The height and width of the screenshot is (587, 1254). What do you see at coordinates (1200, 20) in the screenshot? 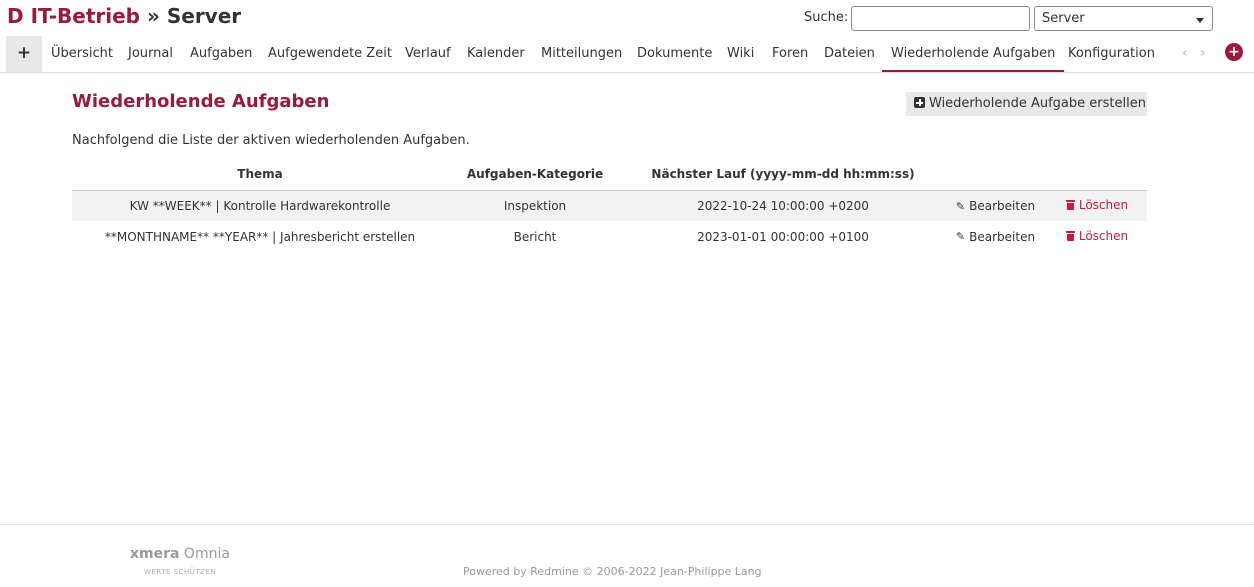
I see `chevron-down-icon` at bounding box center [1200, 20].